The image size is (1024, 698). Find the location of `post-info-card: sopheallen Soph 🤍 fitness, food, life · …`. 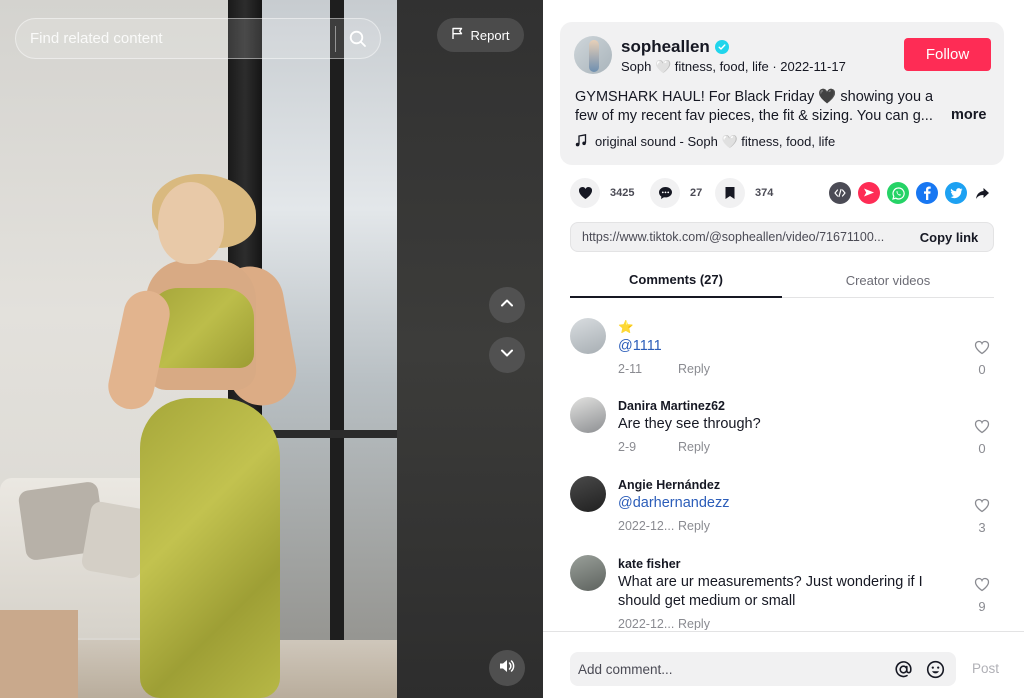

post-info-card: sopheallen Soph 🤍 fitness, food, life · … is located at coordinates (782, 93).